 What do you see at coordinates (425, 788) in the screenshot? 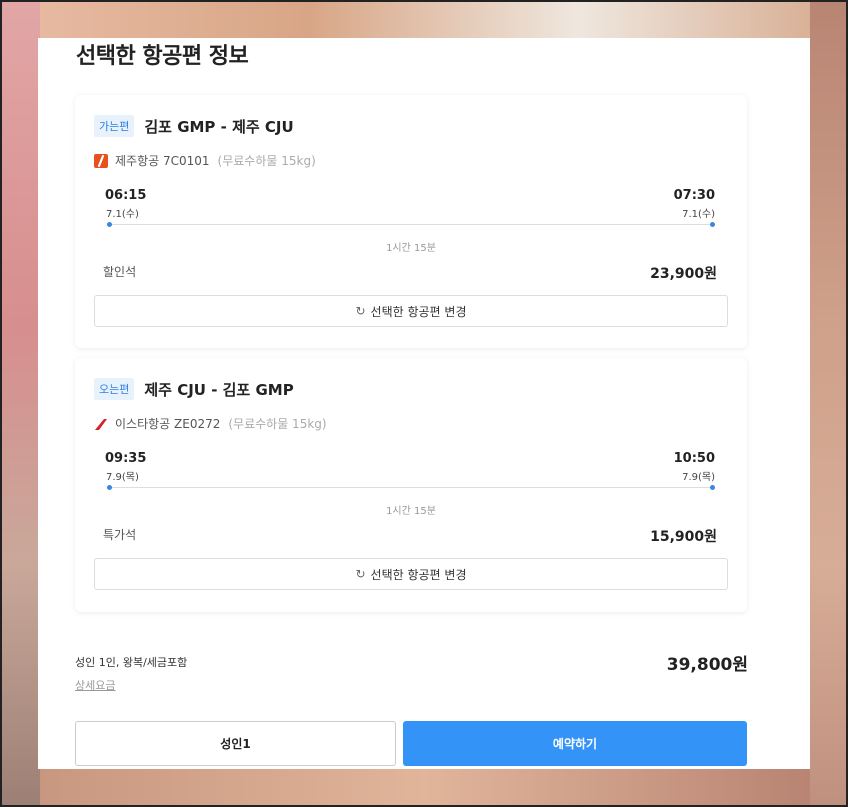
I see `background-bottom` at bounding box center [425, 788].